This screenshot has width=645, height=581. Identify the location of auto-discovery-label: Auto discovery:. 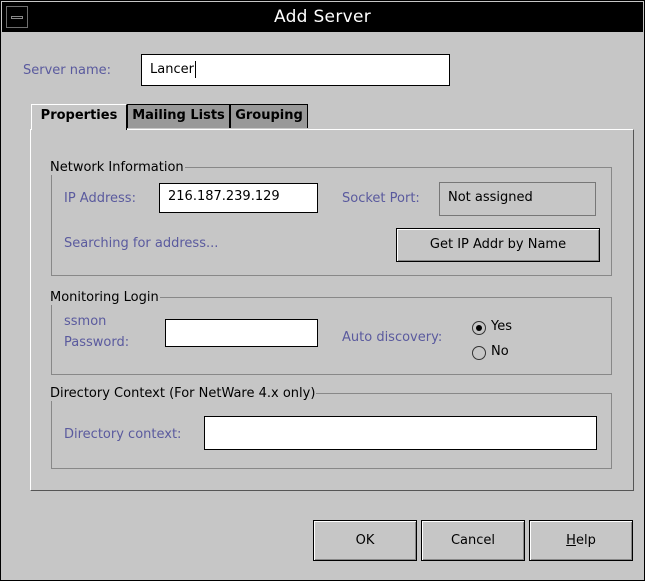
(392, 337).